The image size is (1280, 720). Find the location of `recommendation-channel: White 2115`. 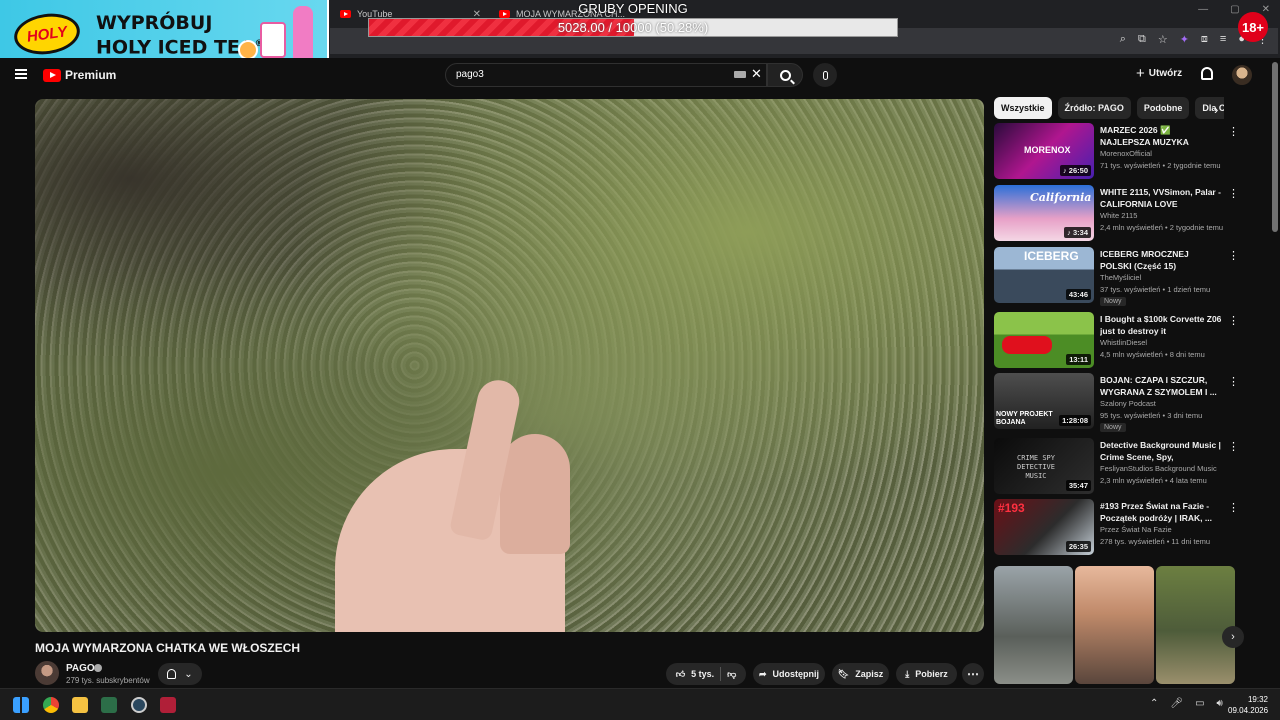

recommendation-channel: White 2115 is located at coordinates (1118, 215).